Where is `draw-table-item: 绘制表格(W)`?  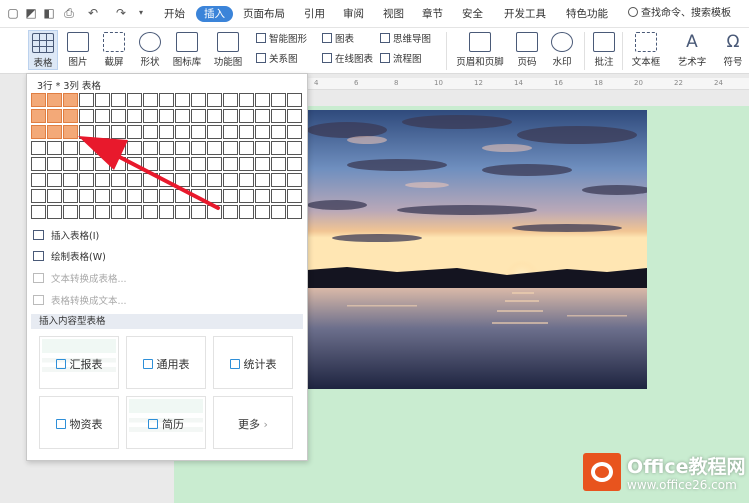
draw-table-item: 绘制表格(W) is located at coordinates (69, 258).